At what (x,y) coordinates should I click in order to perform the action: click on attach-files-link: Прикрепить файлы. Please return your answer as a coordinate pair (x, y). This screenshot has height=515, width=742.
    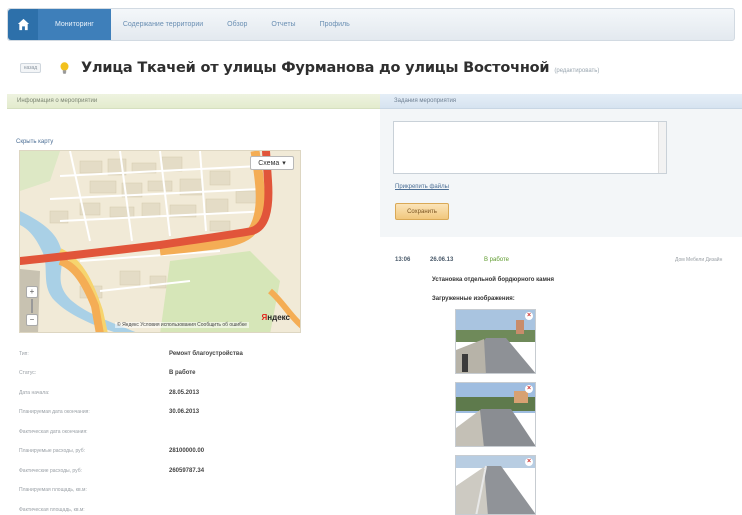
    Looking at the image, I should click on (422, 187).